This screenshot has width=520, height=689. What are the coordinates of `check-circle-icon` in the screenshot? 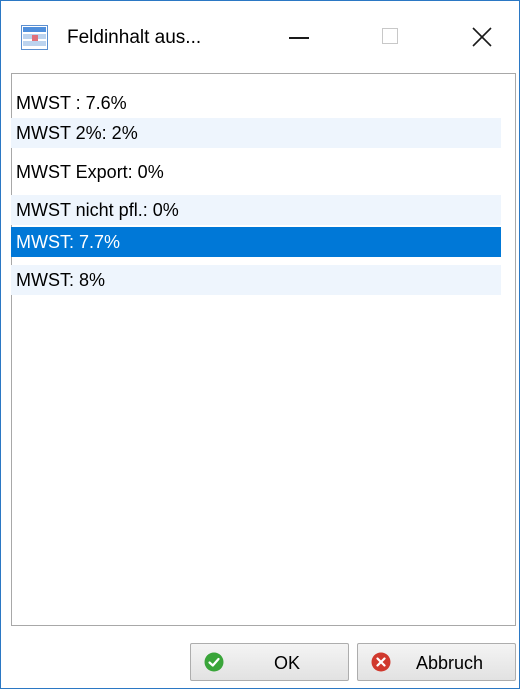 It's located at (214, 662).